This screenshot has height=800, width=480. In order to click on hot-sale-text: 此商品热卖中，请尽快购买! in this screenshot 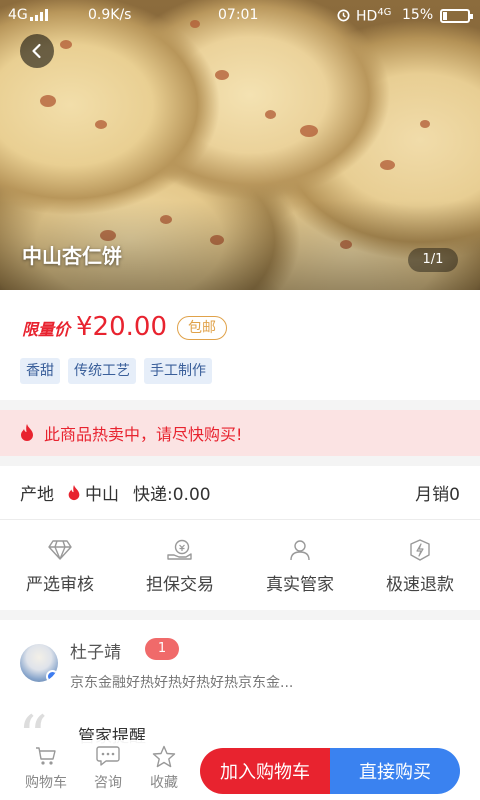, I will do `click(143, 434)`.